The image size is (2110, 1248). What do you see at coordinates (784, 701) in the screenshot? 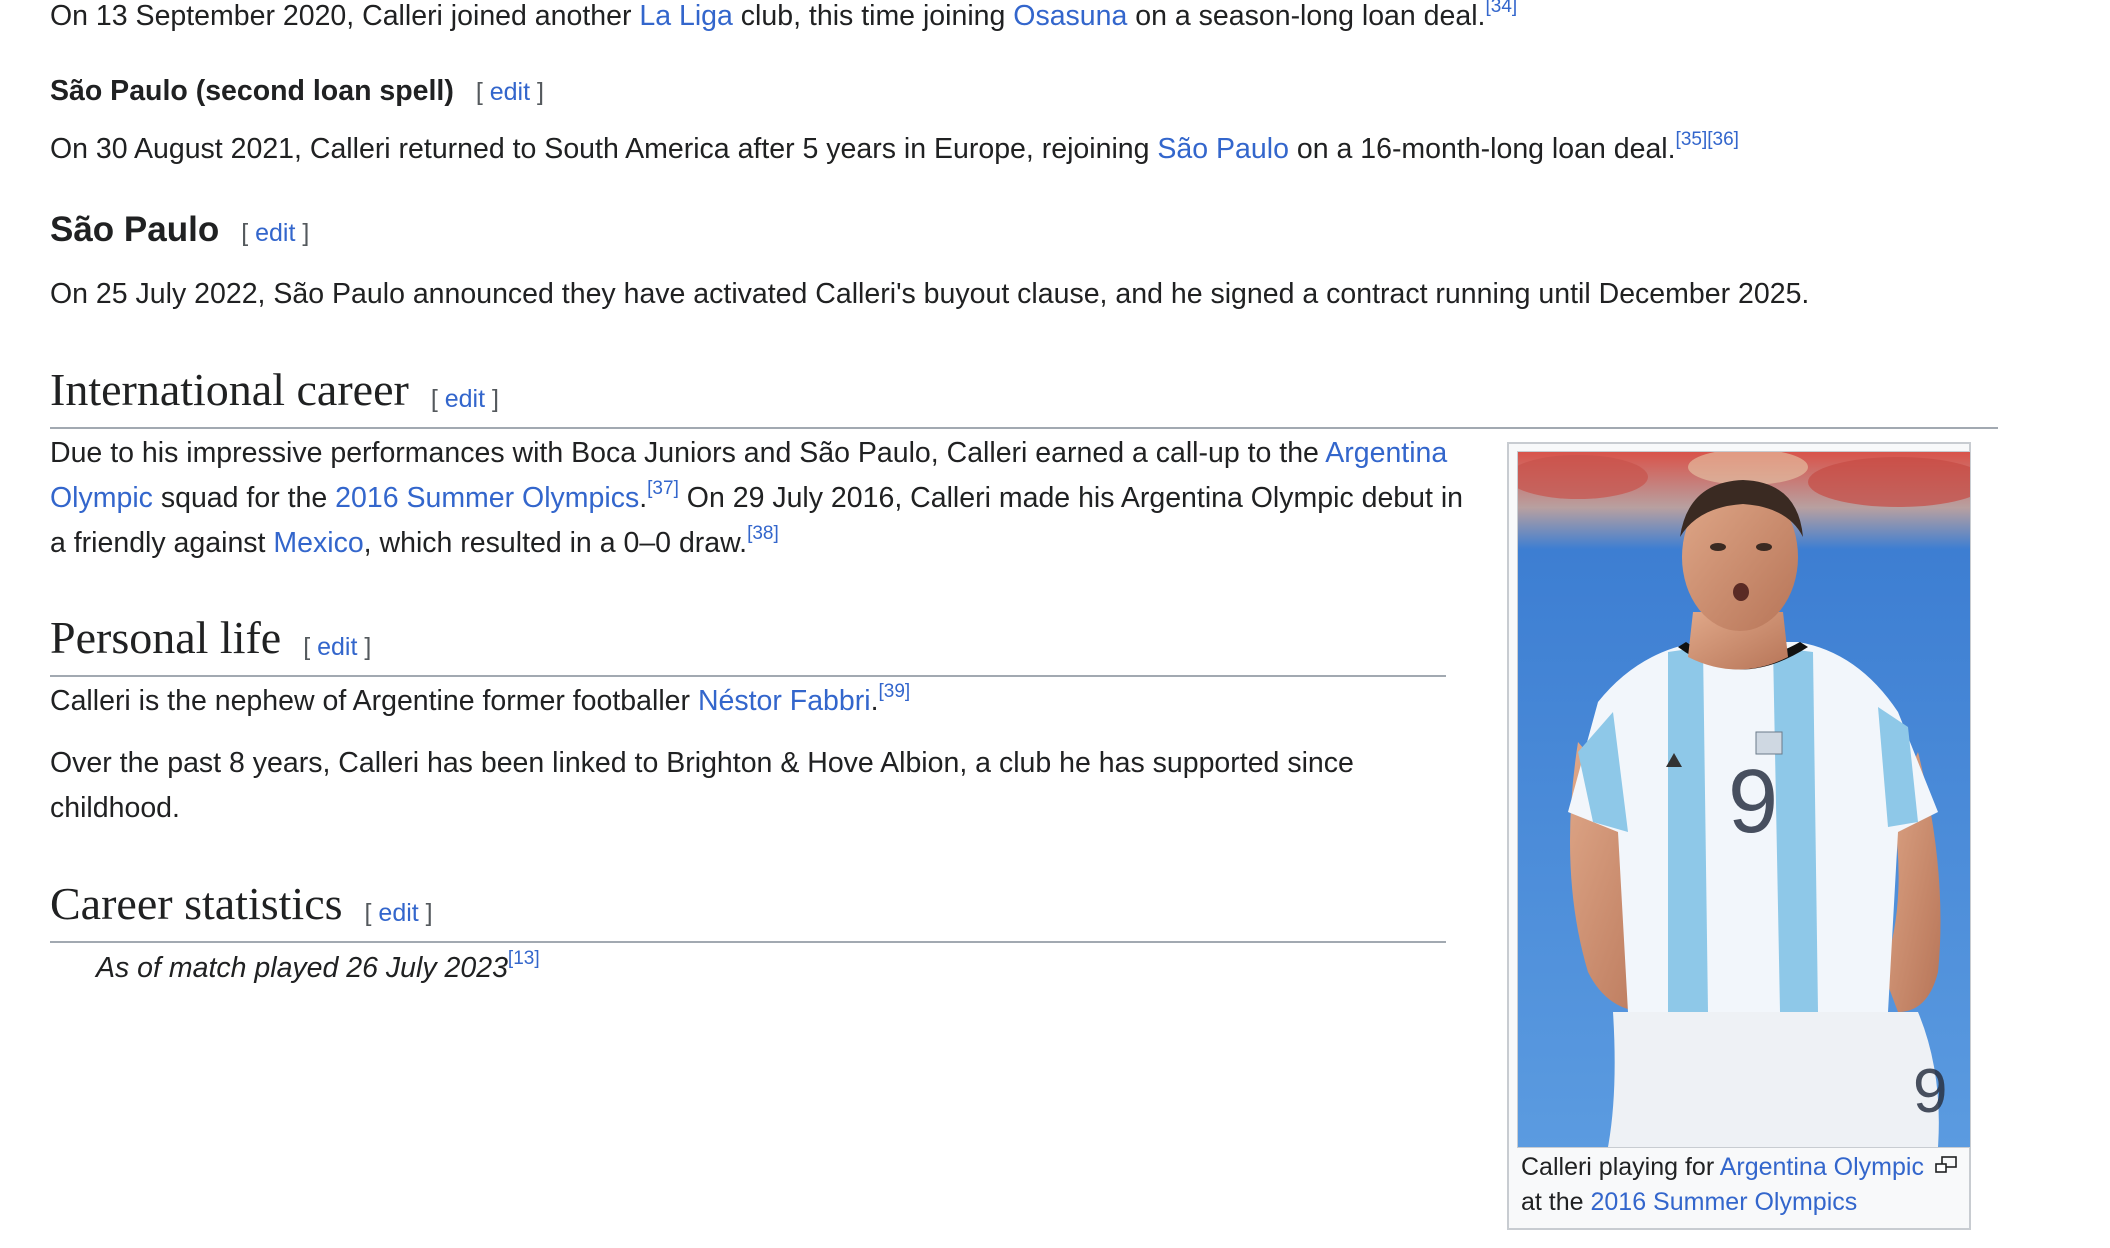
I see `nestor-fabbri-link: Néstor Fabbri` at bounding box center [784, 701].